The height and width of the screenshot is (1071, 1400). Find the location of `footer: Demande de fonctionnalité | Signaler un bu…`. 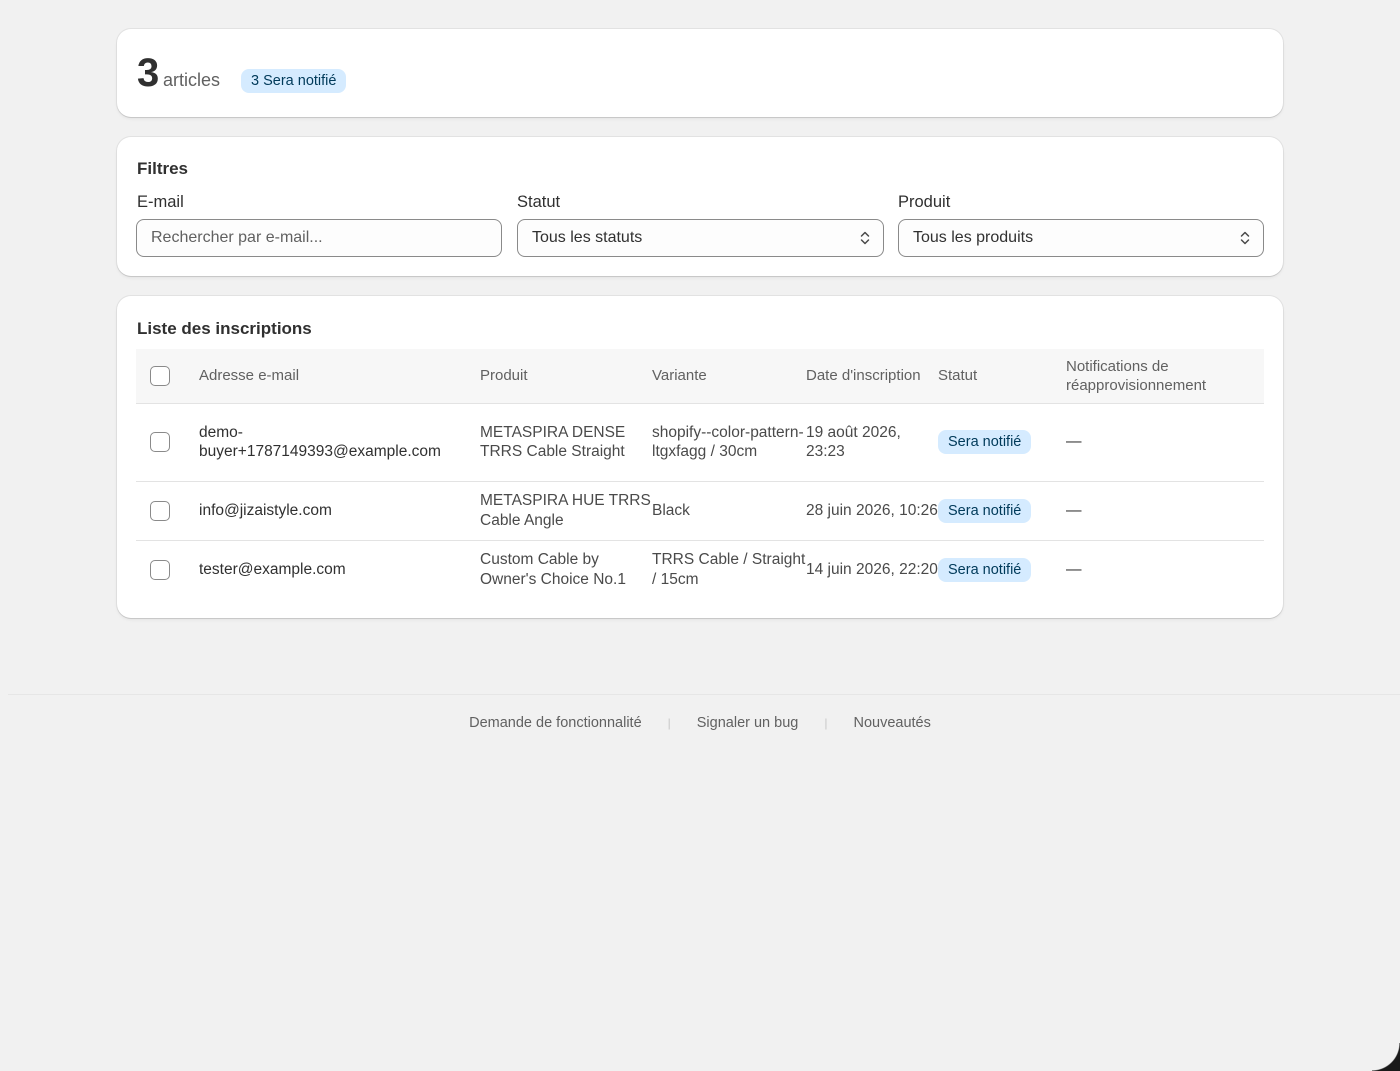

footer: Demande de fonctionnalité | Signaler un bu… is located at coordinates (700, 723).